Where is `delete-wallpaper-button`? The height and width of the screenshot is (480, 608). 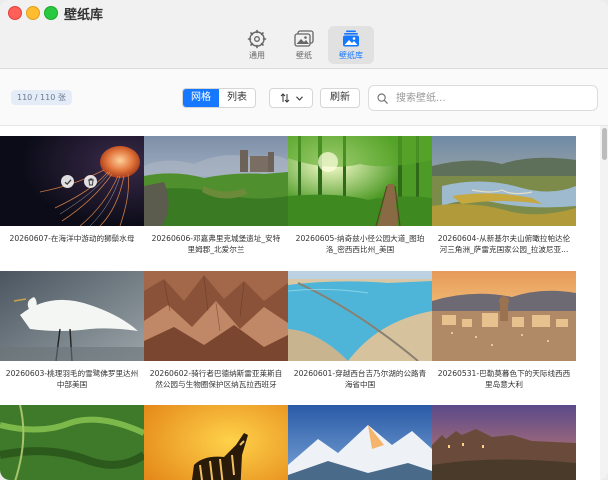 delete-wallpaper-button is located at coordinates (90, 181).